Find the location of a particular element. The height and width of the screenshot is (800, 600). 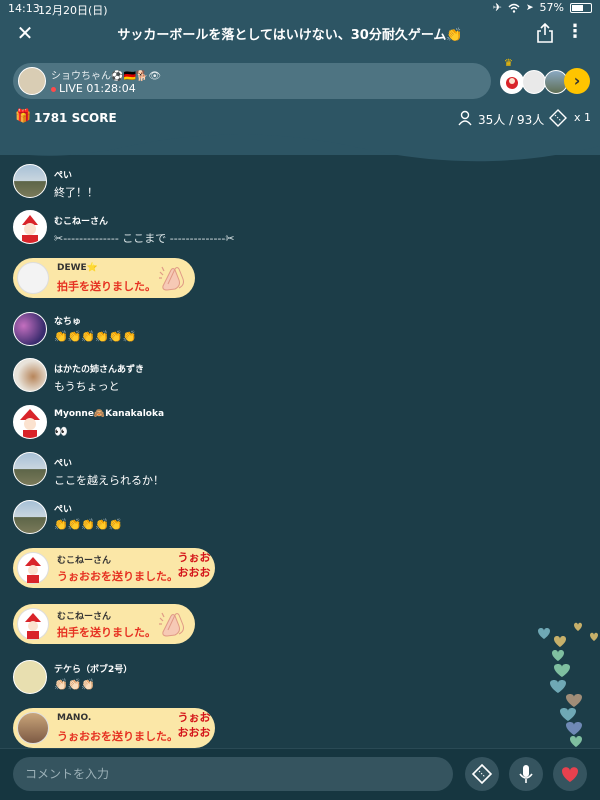

gift-message: DEWE⭐ 拍手を送りました。 is located at coordinates (104, 278).